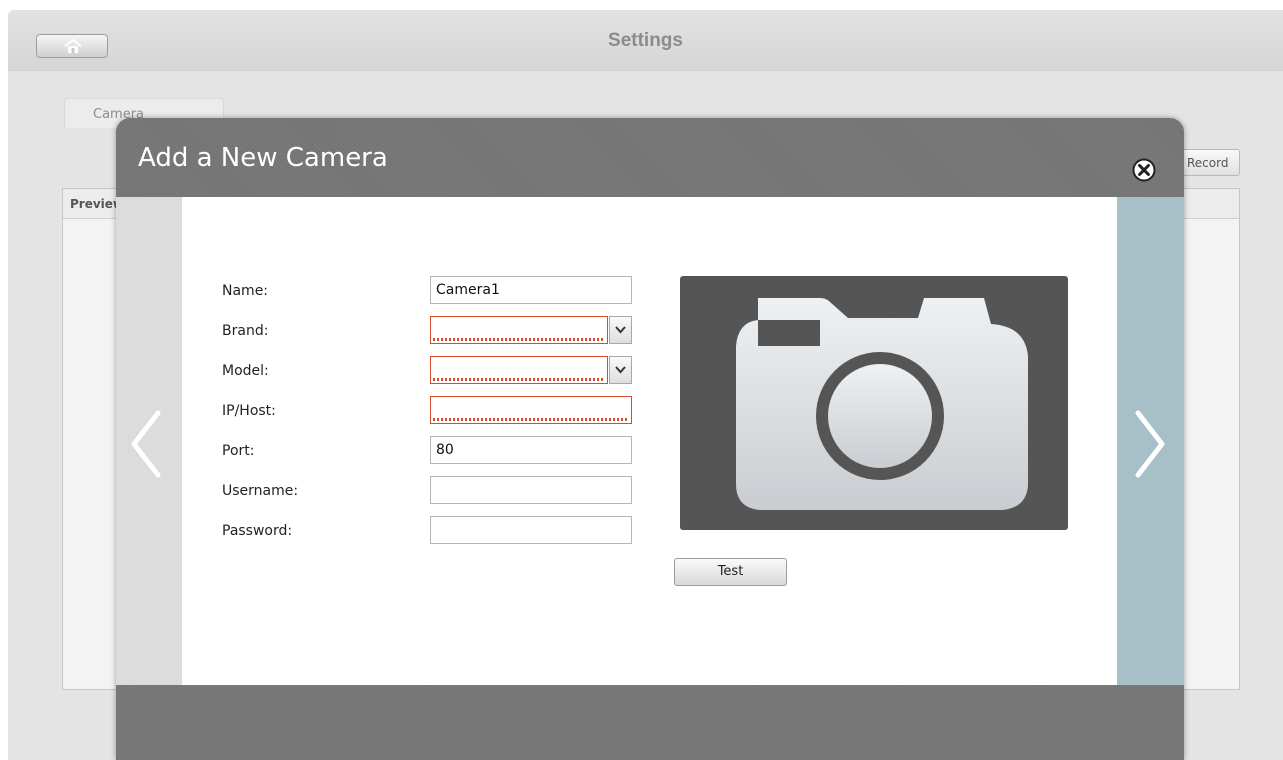  I want to click on camera-icon, so click(882, 404).